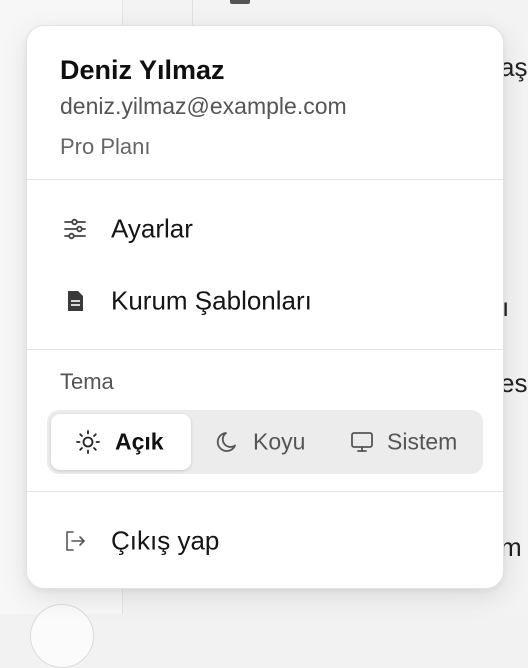 This screenshot has width=528, height=668. I want to click on logout-label: Çıkış yap, so click(165, 540).